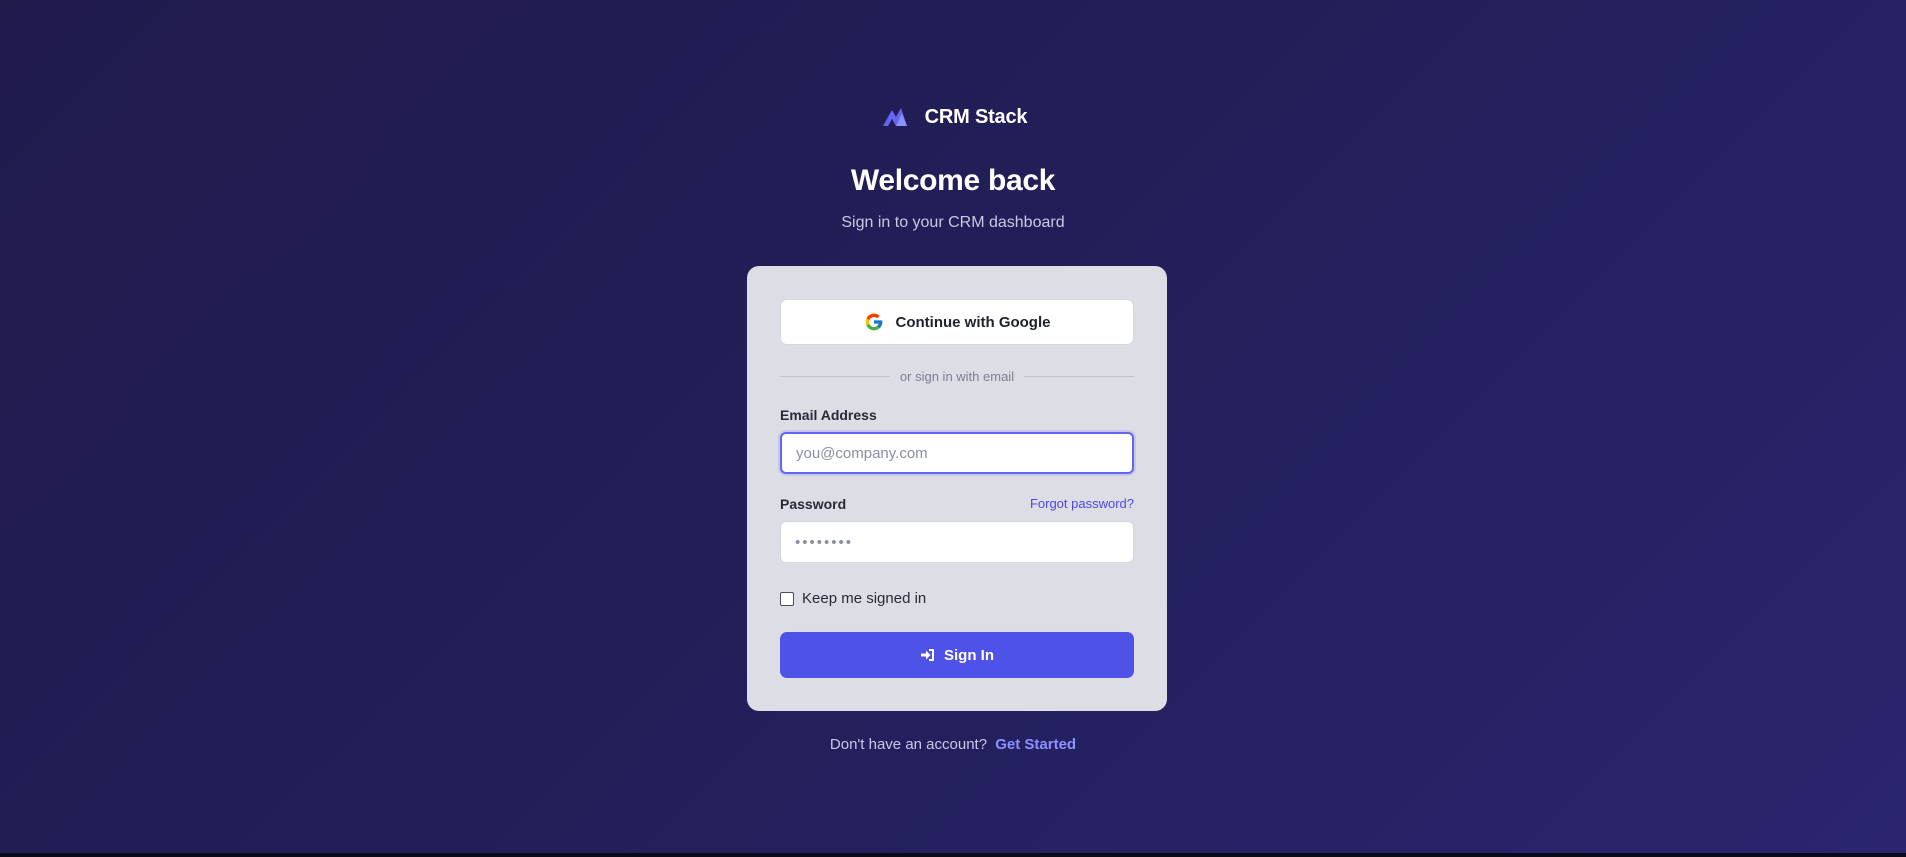 This screenshot has height=857, width=1906. Describe the element at coordinates (908, 744) in the screenshot. I see `signup-prompt-text: Don't have an account?` at that location.